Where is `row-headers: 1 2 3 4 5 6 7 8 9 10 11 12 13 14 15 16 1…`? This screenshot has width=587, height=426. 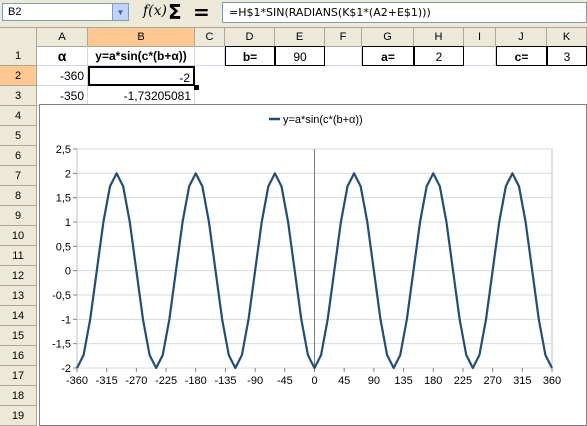
row-headers: 1 2 3 4 5 6 7 8 9 10 11 12 13 14 15 16 1… is located at coordinates (18, 236).